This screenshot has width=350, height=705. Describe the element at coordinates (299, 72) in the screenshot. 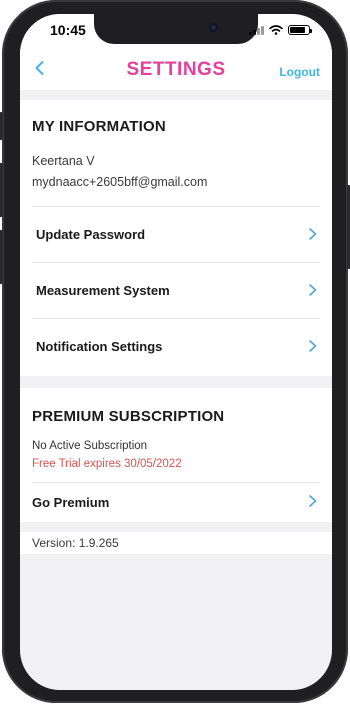

I see `logout-button: Logout` at that location.